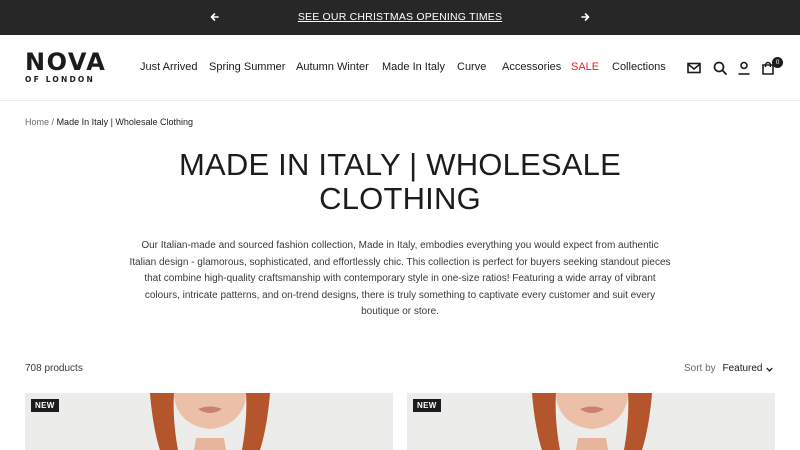  I want to click on sort-dropdown: Sort by Featured, so click(728, 368).